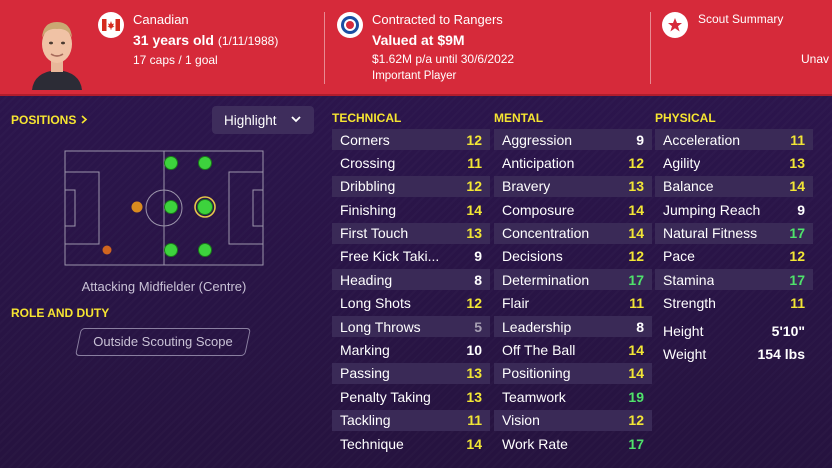  Describe the element at coordinates (368, 186) in the screenshot. I see `attribute-name: Dribbling` at that location.